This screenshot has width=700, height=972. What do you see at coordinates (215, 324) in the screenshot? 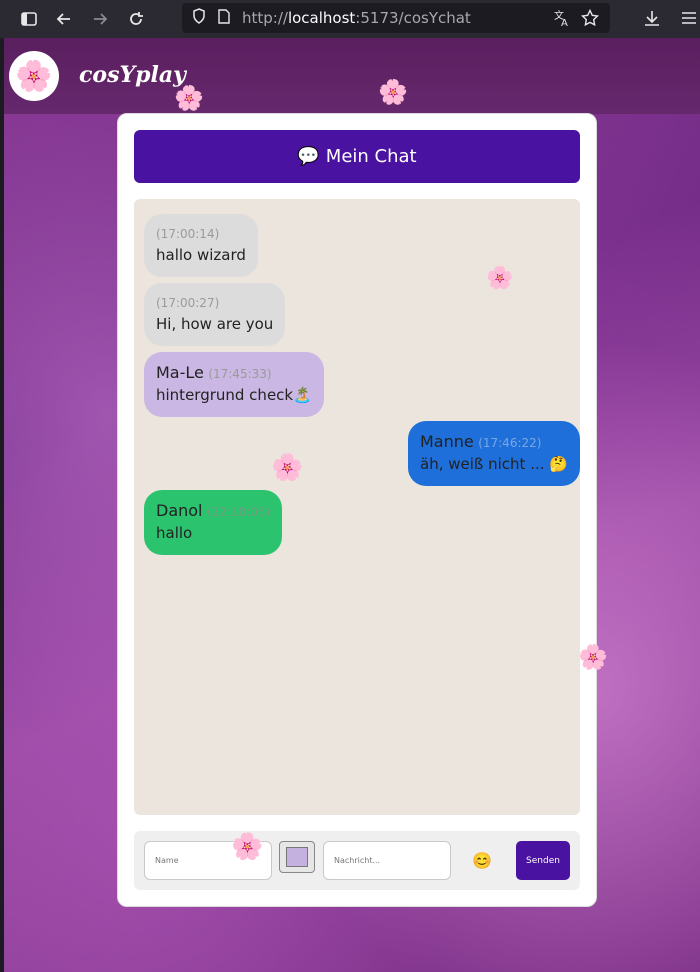
I see `message-text: Hi, how are you` at bounding box center [215, 324].